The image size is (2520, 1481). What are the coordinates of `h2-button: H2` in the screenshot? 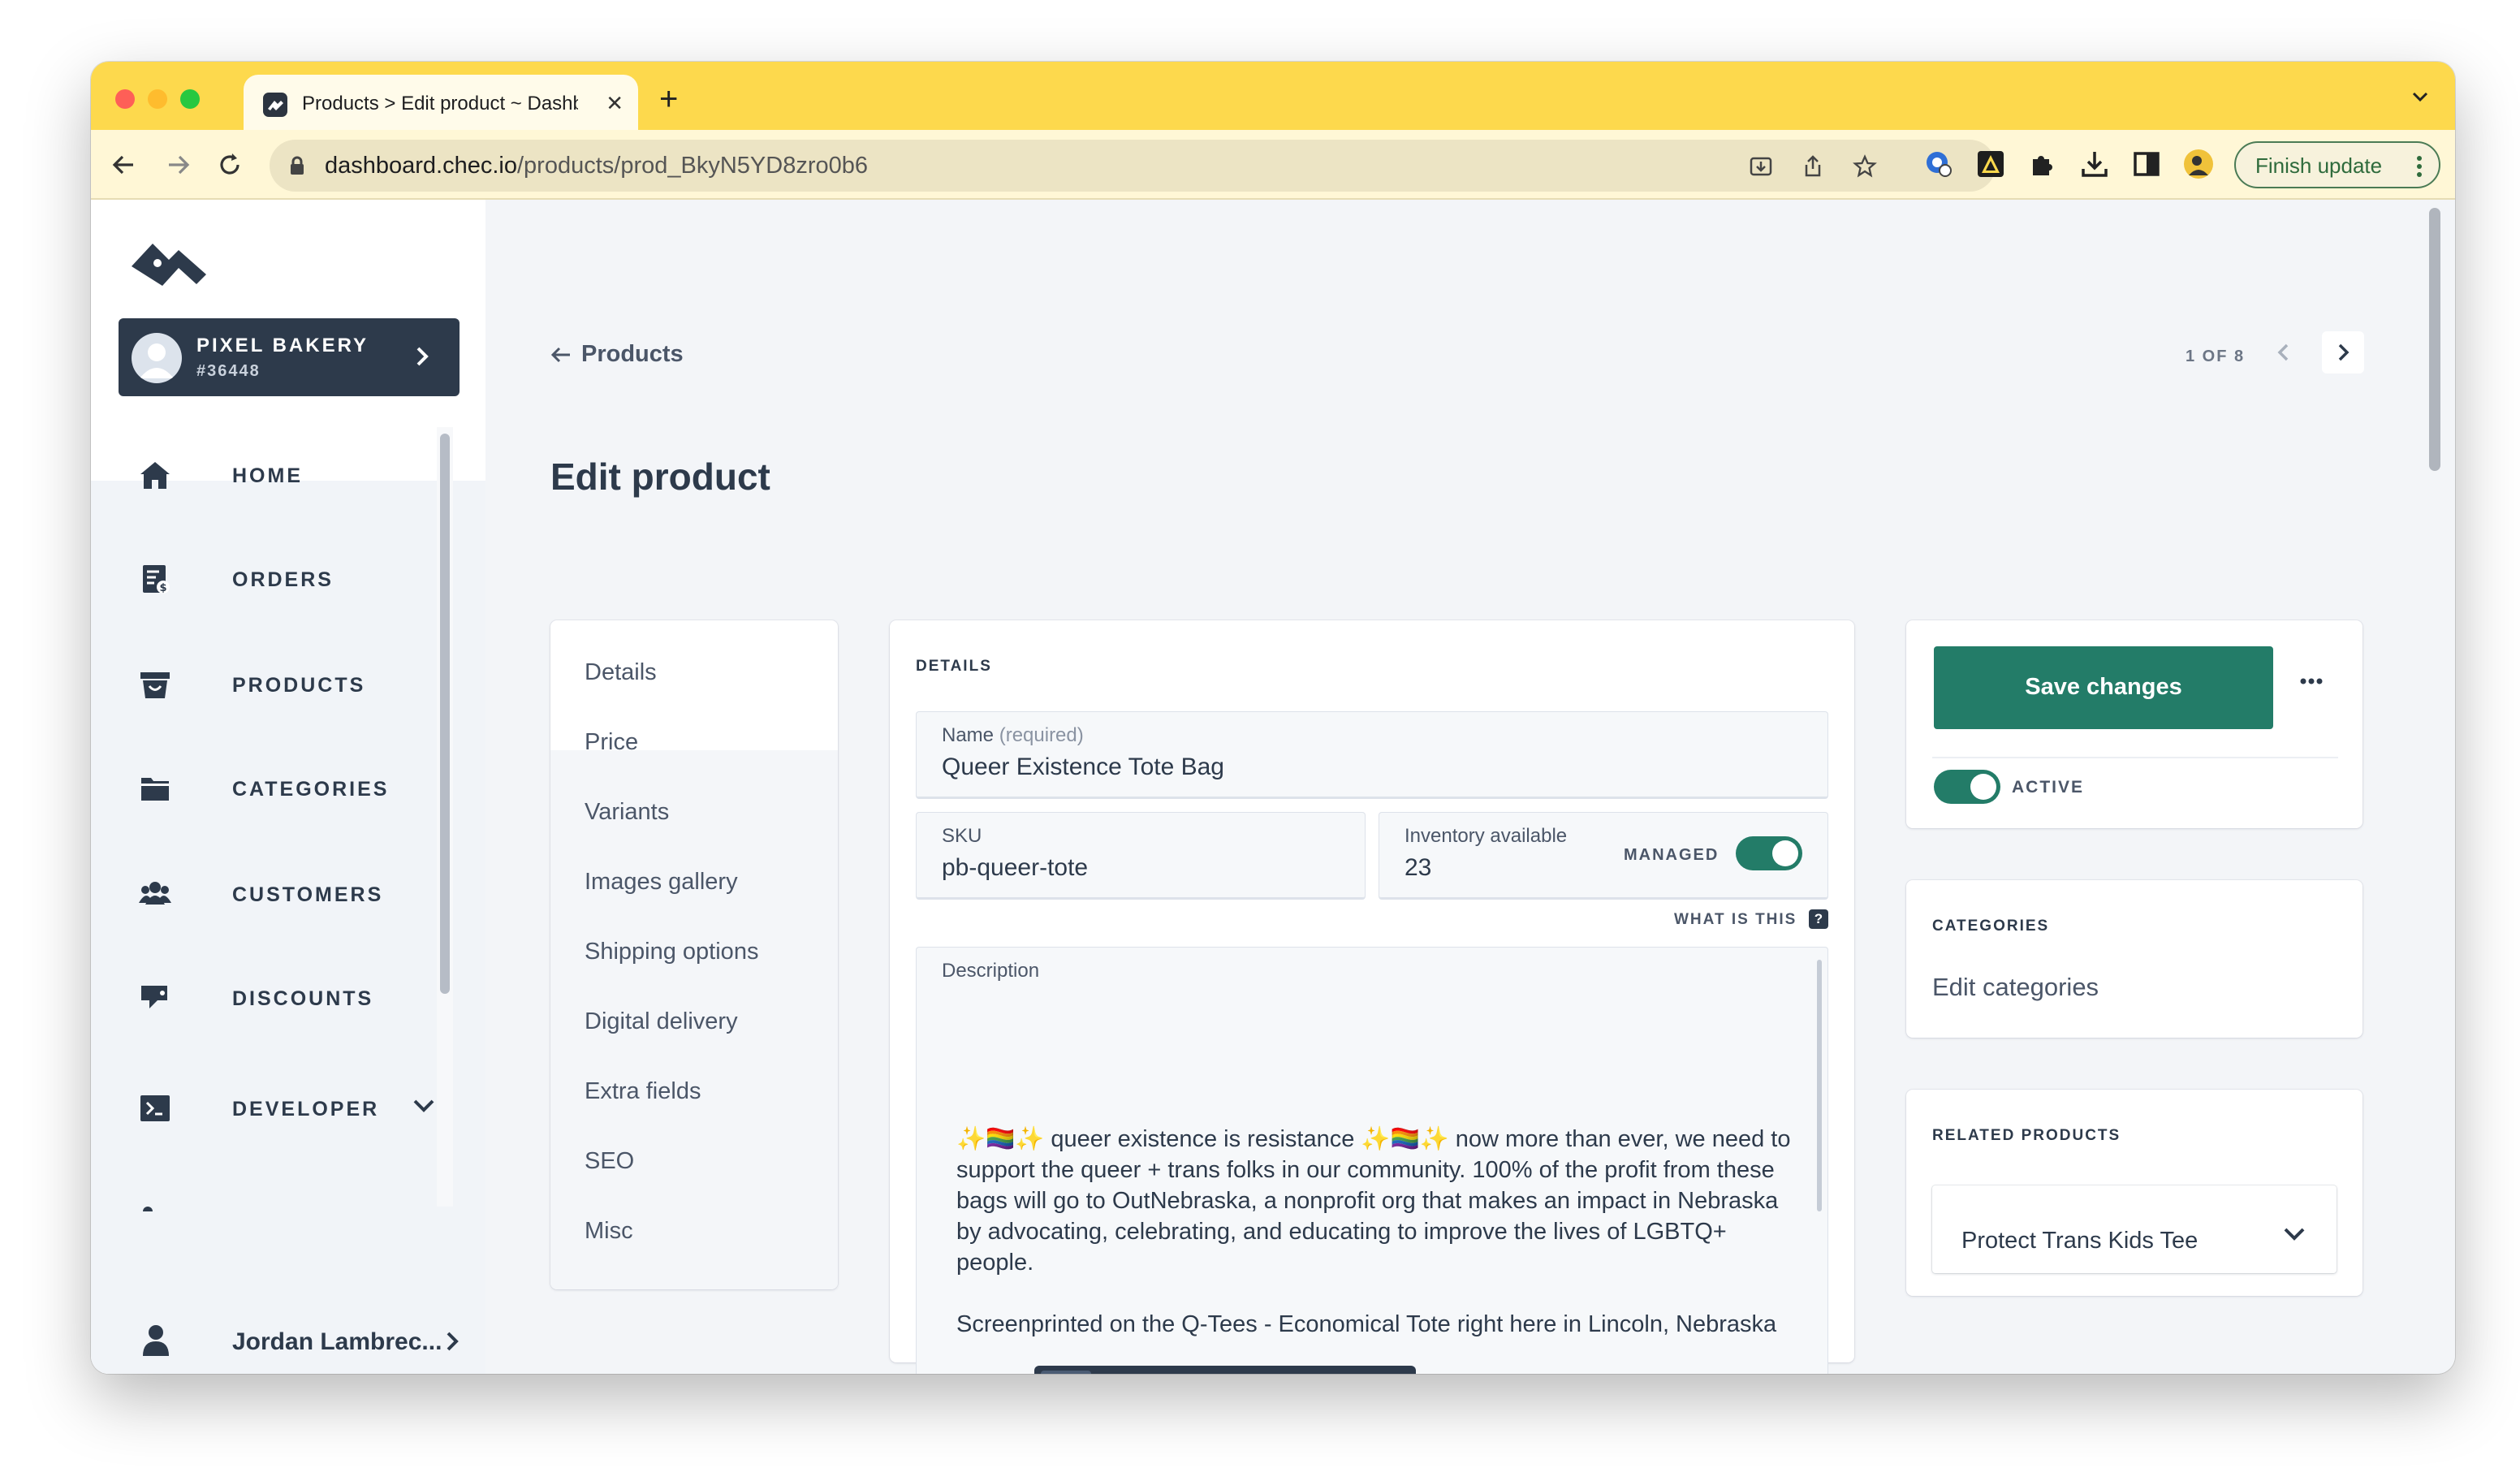 It's located at (1222, 1372).